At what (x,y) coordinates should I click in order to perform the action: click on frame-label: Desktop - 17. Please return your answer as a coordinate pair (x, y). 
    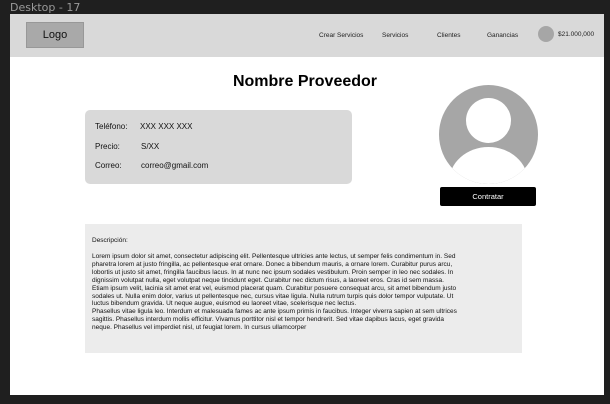
    Looking at the image, I should click on (45, 7).